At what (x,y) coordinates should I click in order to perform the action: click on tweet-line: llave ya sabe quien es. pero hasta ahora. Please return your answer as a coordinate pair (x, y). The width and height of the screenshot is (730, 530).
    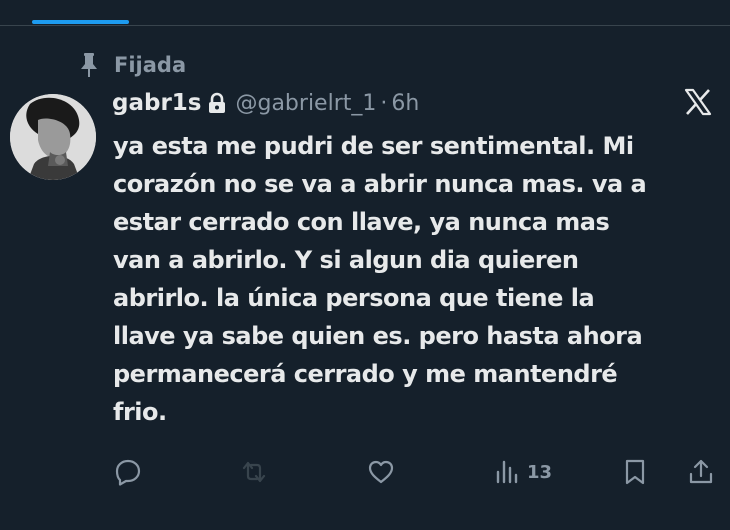
    Looking at the image, I should click on (378, 336).